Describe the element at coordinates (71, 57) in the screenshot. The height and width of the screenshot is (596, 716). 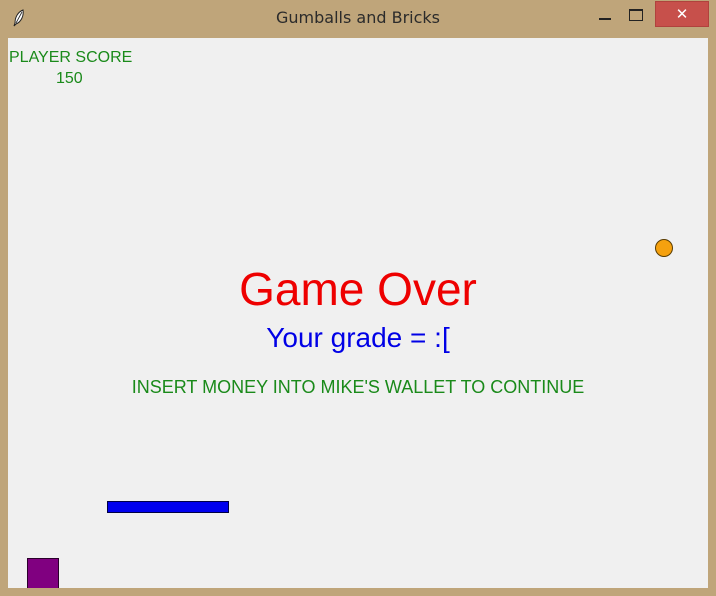
I see `score-label: PLAYER SCORE` at that location.